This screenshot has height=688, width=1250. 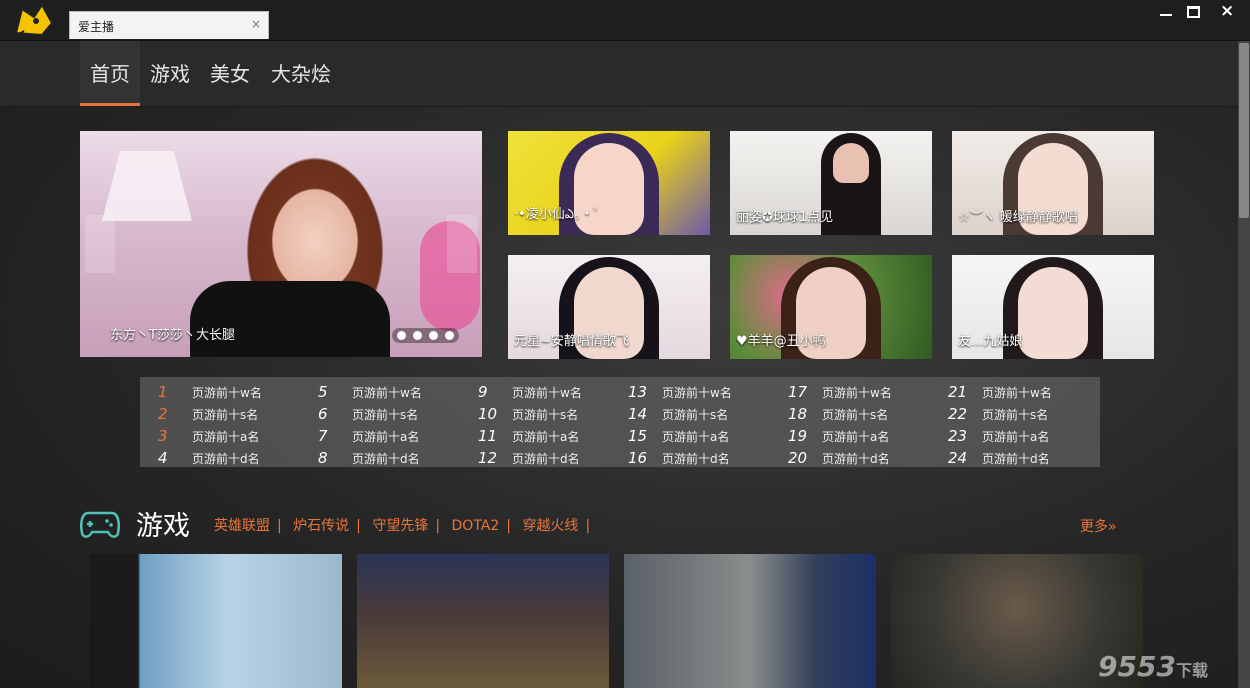 I want to click on stream-thumbnail: ·•凌小仙ఎ。·ﾟ, so click(x=609, y=183).